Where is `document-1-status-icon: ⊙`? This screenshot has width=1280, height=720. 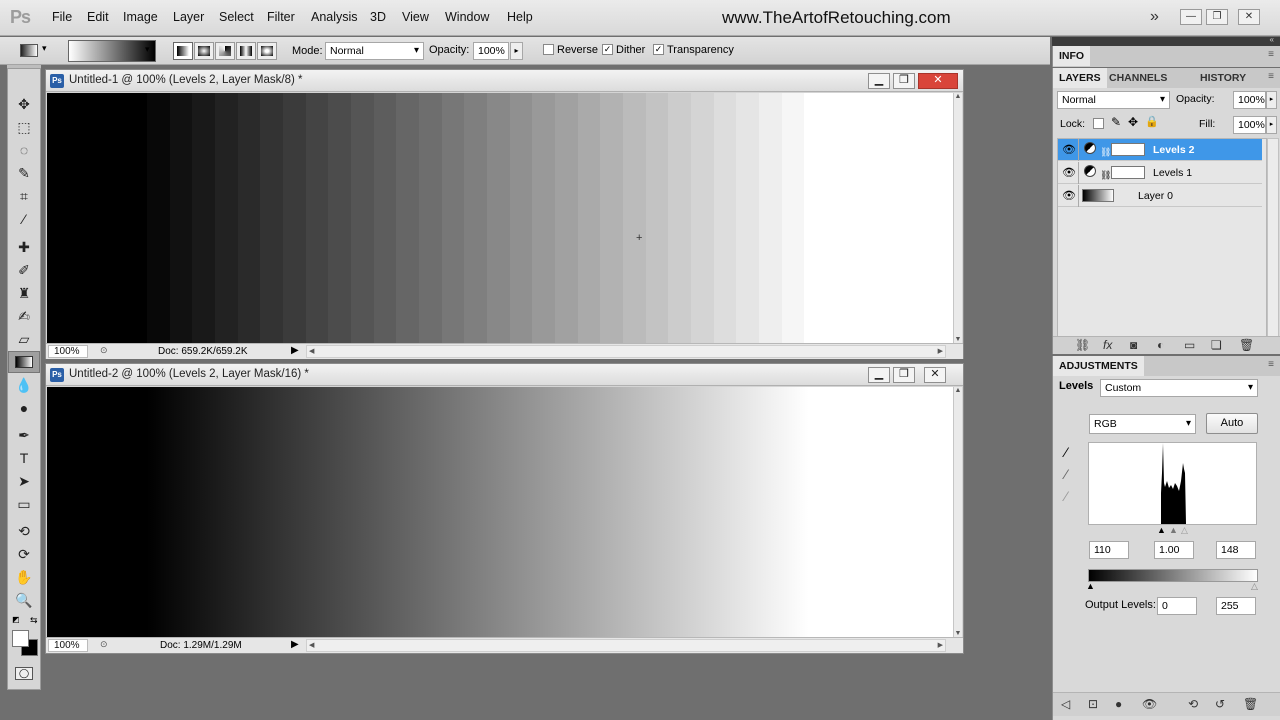 document-1-status-icon: ⊙ is located at coordinates (104, 350).